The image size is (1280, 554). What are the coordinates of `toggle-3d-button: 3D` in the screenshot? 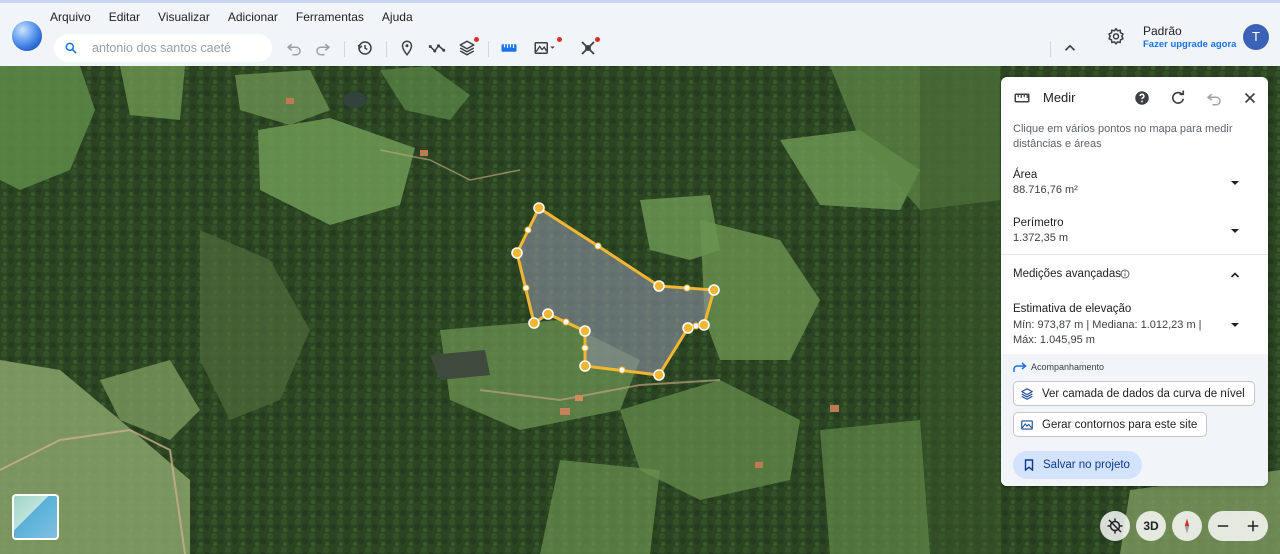 It's located at (1151, 526).